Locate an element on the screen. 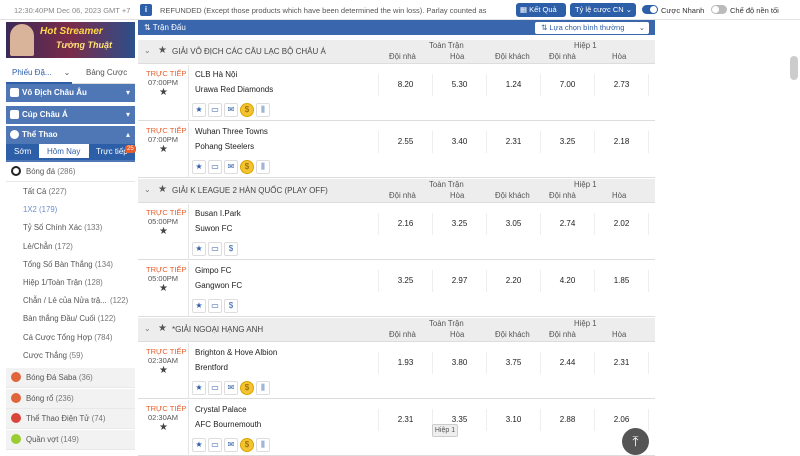 The image size is (800, 456). tab-live: Trực tiếp 25 is located at coordinates (116, 152).